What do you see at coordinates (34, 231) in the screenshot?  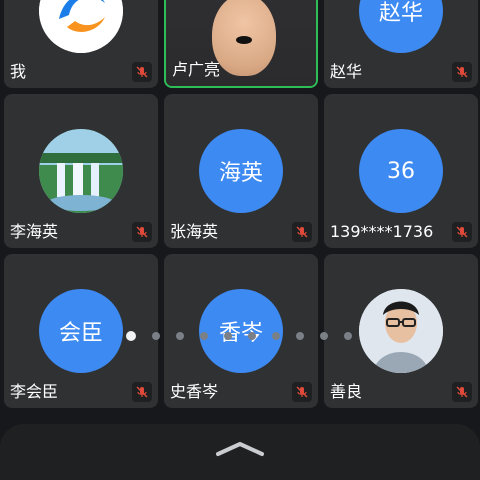 I see `participant-name: 李海英` at bounding box center [34, 231].